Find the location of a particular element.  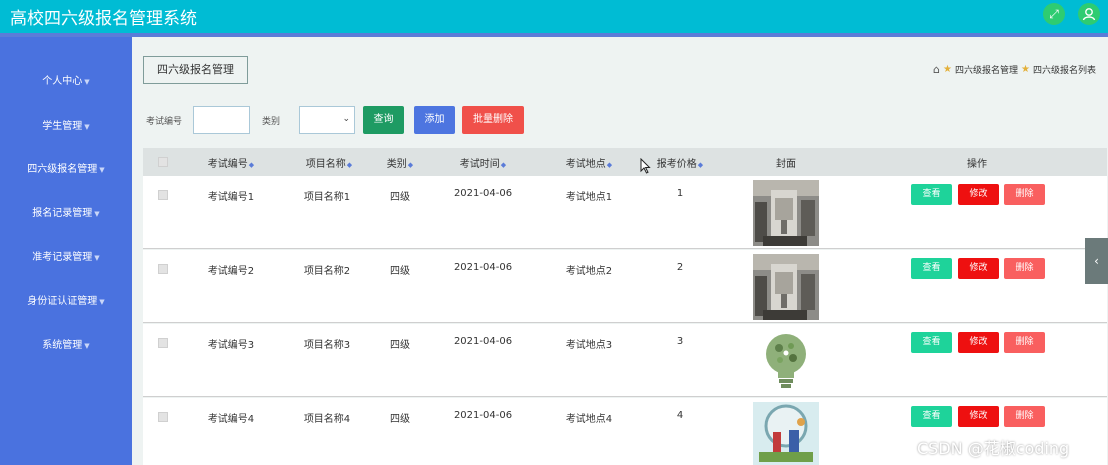

sidebar-item-students: 学生管理 ▼ is located at coordinates (66, 124).